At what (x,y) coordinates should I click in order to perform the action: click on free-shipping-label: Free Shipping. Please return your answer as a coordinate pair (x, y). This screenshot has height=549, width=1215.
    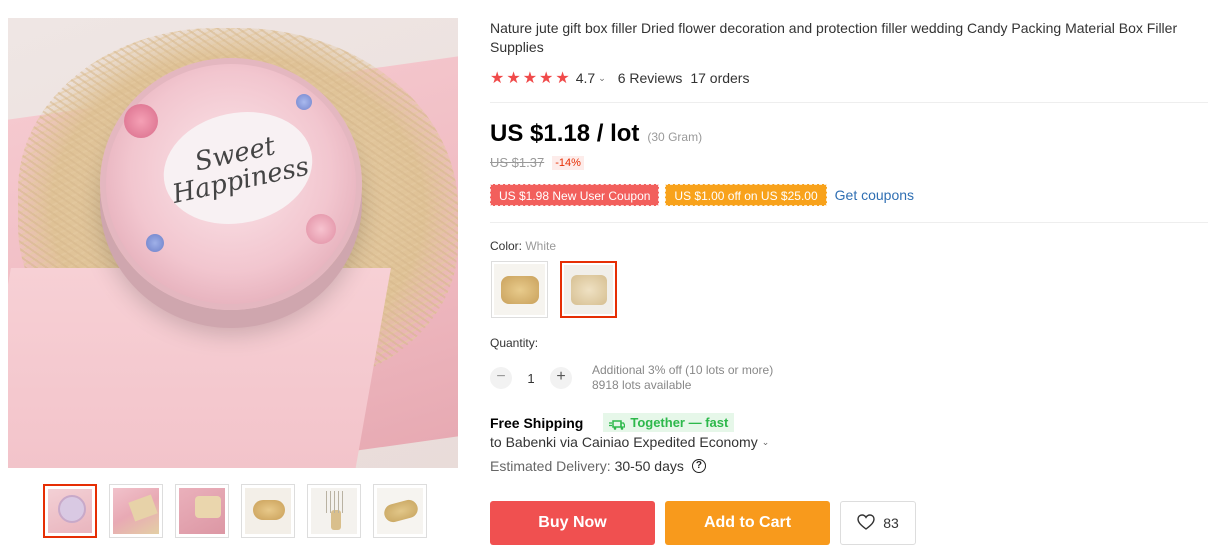
    Looking at the image, I should click on (537, 422).